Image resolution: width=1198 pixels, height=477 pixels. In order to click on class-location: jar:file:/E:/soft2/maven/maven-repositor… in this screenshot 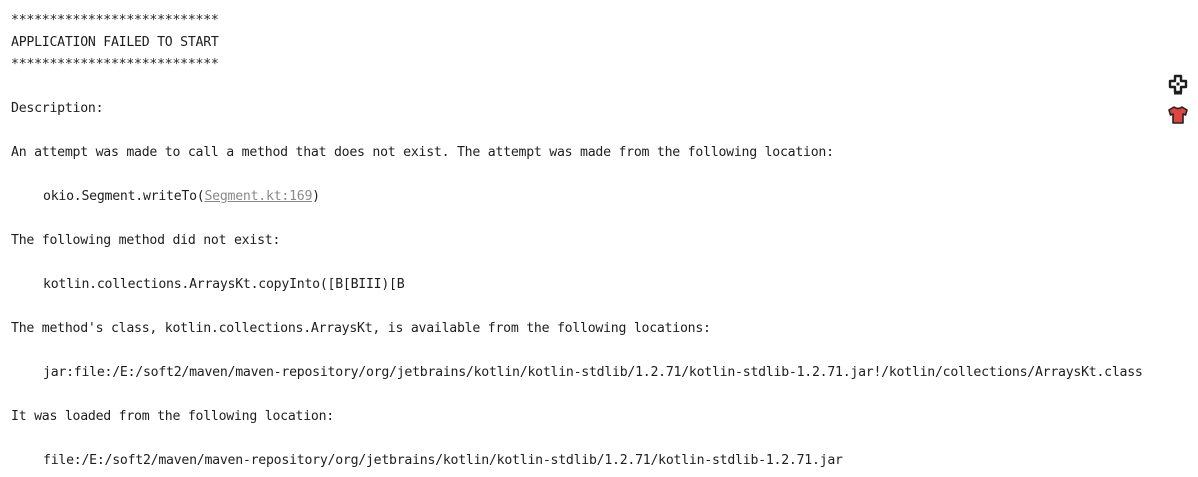, I will do `click(593, 372)`.